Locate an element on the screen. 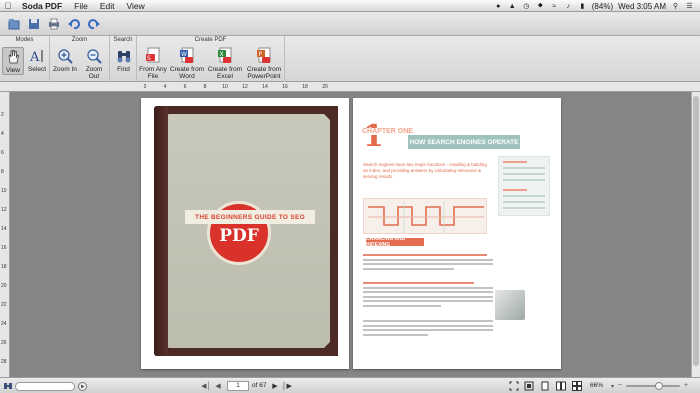 Image resolution: width=700 pixels, height=393 pixels. status-area: ● ▲ ◷ ⬥ ≈ ♪ ▮ (84%) Wed 3:05 AM ⚲ ☰ is located at coordinates (594, 6).